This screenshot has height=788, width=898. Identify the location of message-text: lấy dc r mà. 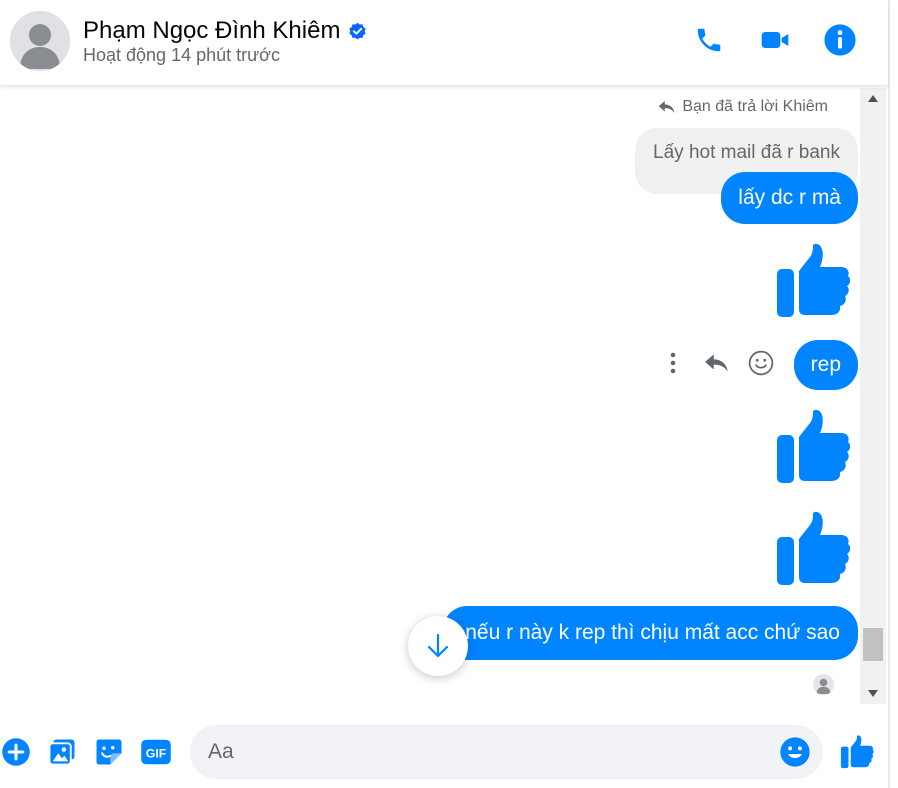
(789, 197).